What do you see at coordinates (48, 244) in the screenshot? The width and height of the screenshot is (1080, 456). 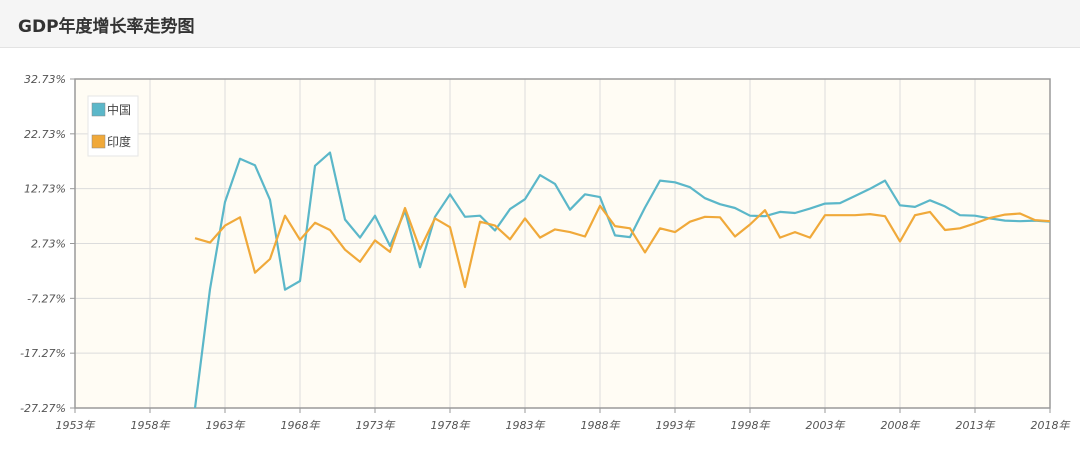 I see `y-tick-label: 2.73%` at bounding box center [48, 244].